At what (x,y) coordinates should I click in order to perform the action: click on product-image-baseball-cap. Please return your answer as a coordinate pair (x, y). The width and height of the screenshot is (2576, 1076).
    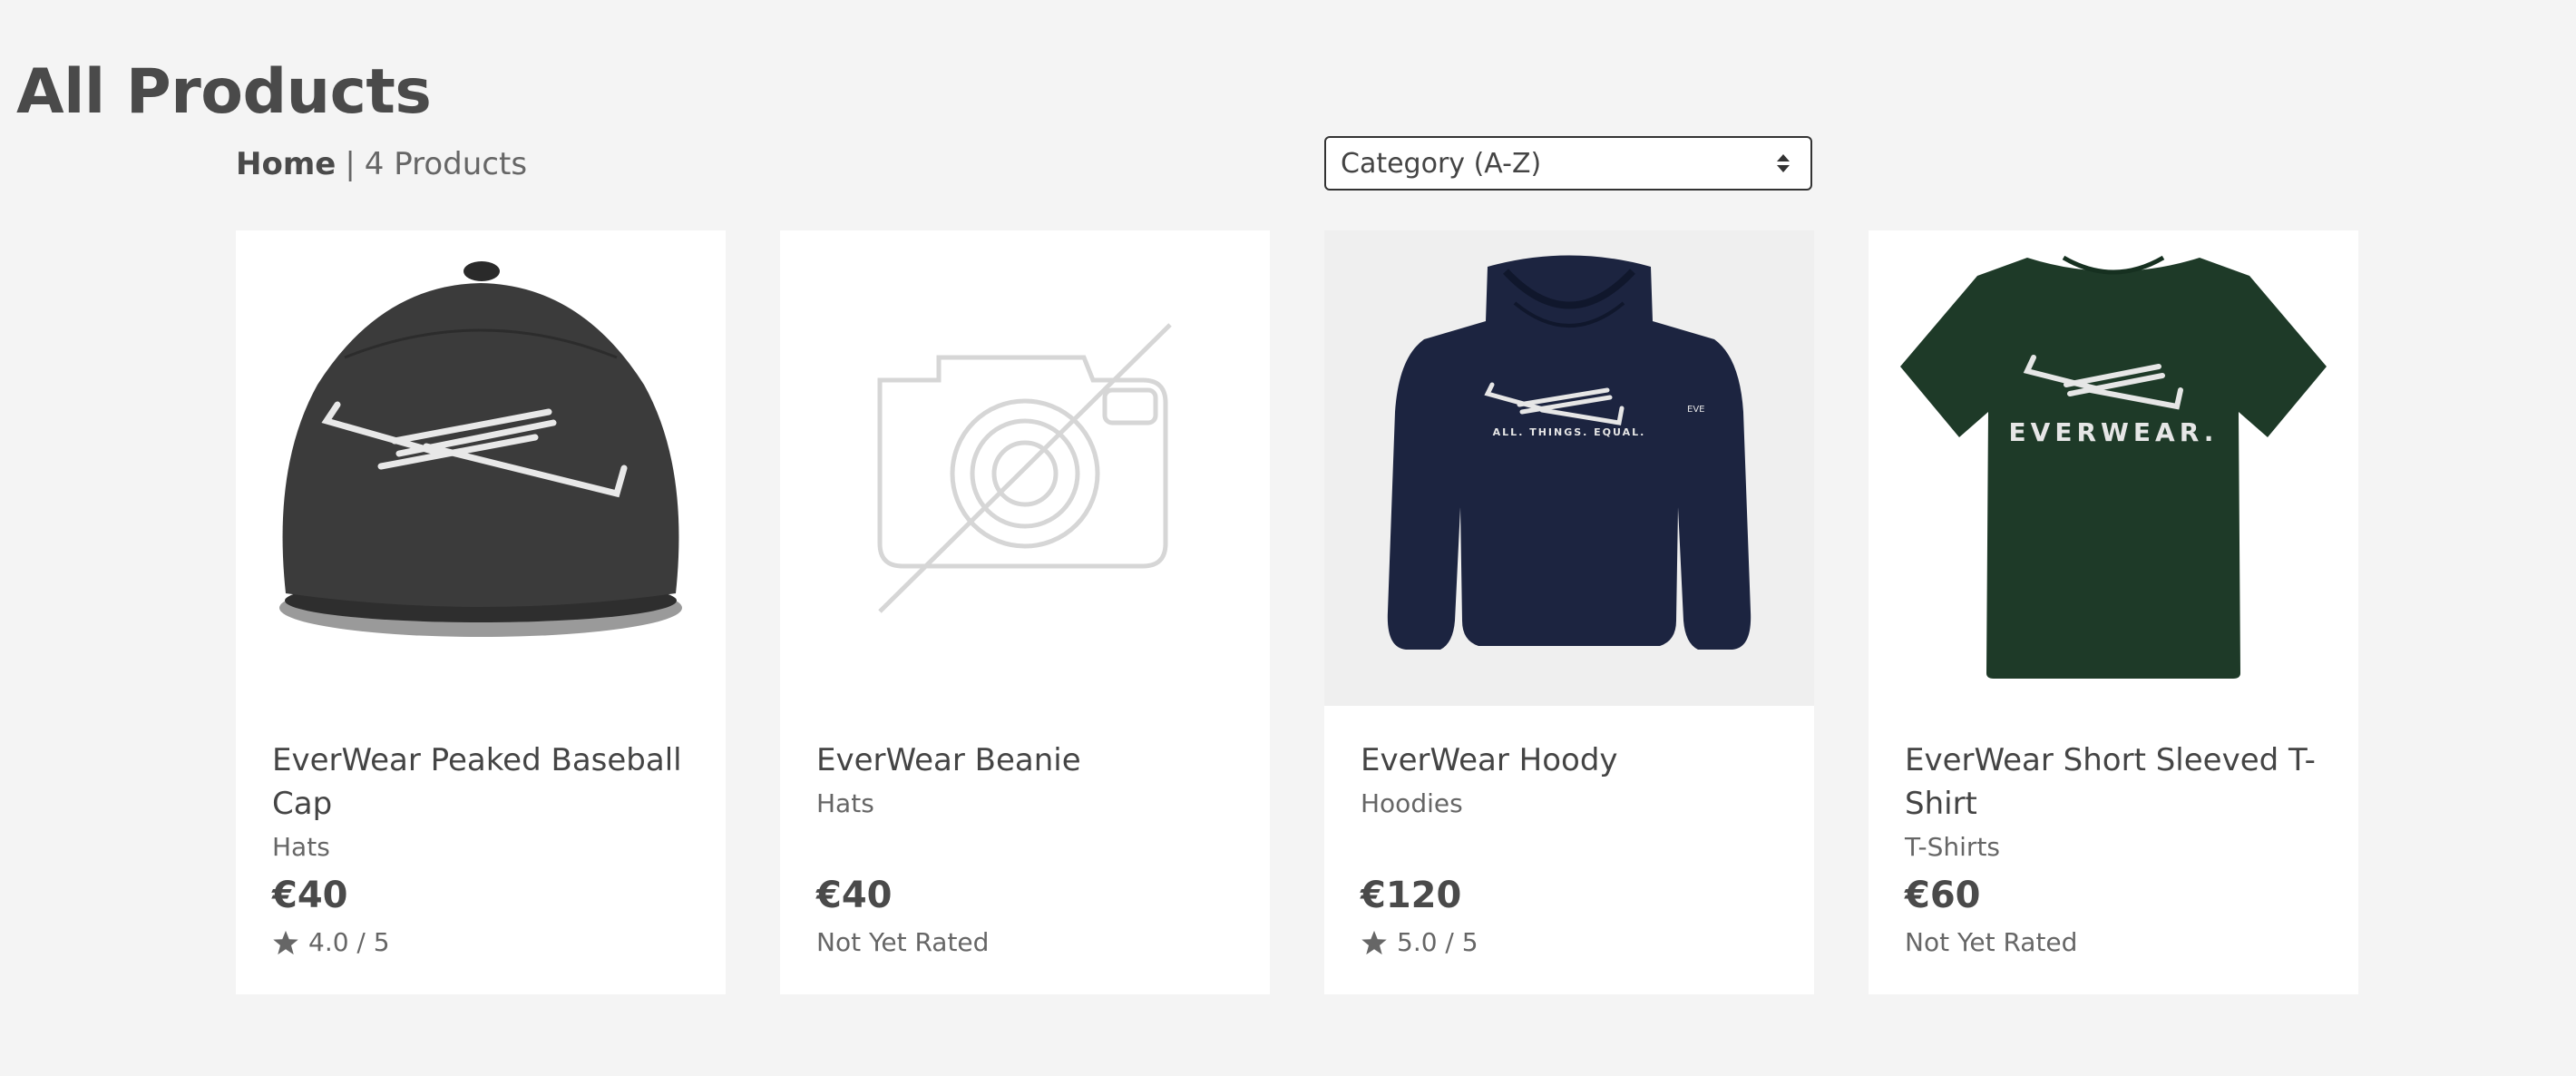
    Looking at the image, I should click on (481, 468).